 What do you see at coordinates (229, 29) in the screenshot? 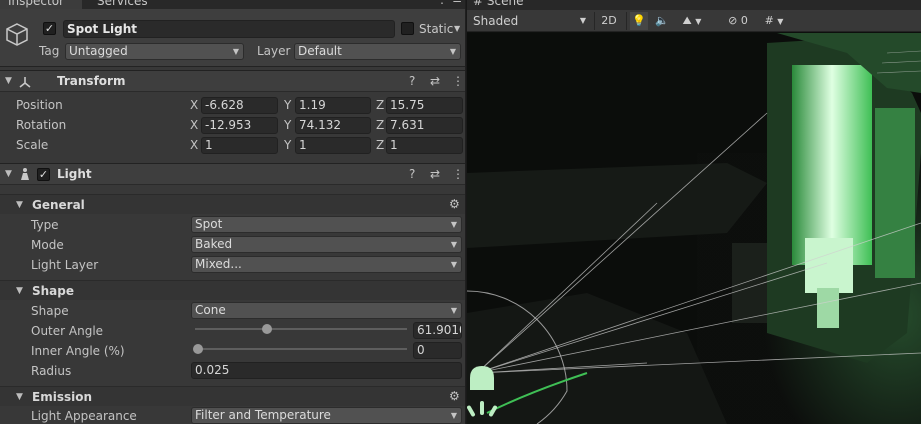
I see `object-name-input: Spot Light` at bounding box center [229, 29].